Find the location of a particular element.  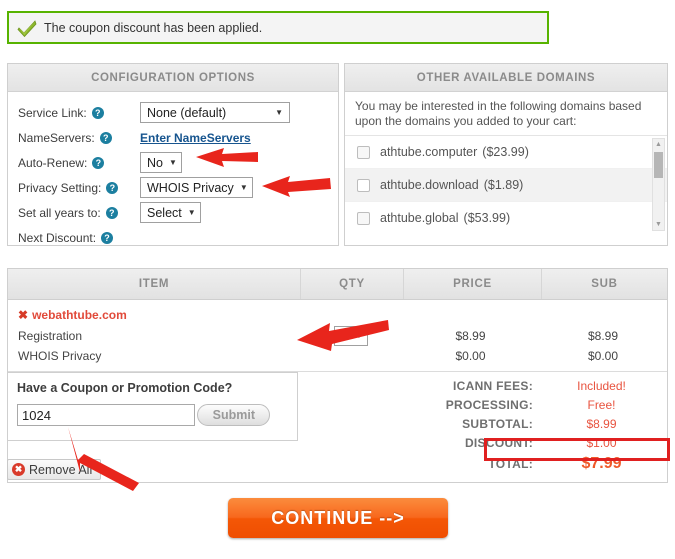

line-item-price: $8.99 is located at coordinates (470, 335).